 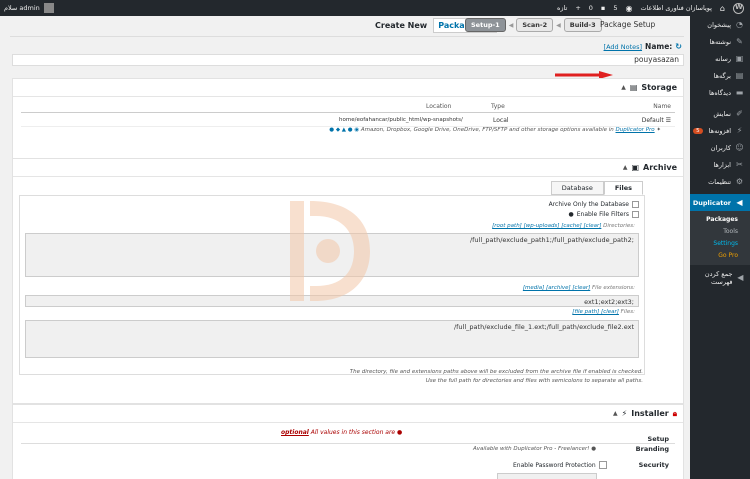 I want to click on step-build: Build-3, so click(x=582, y=25).